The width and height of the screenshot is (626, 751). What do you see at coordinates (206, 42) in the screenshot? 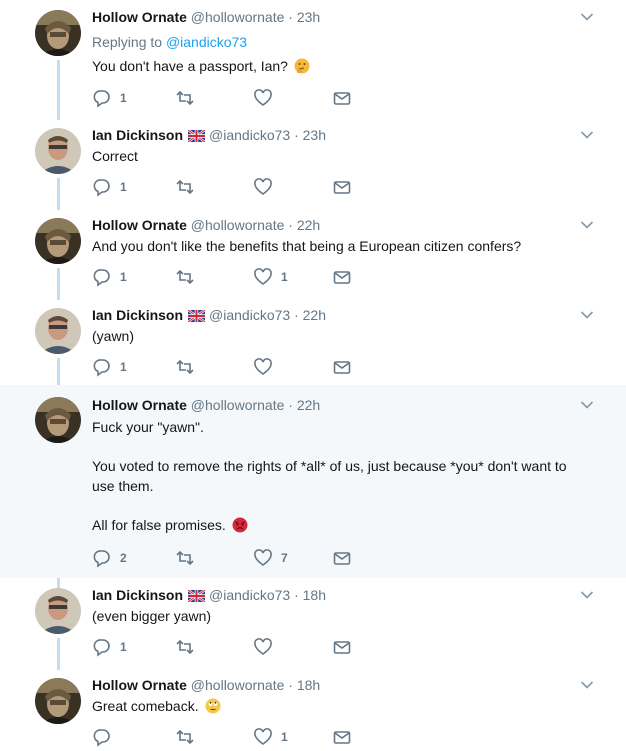
I see `replying-to-handle: @iandicko73` at bounding box center [206, 42].